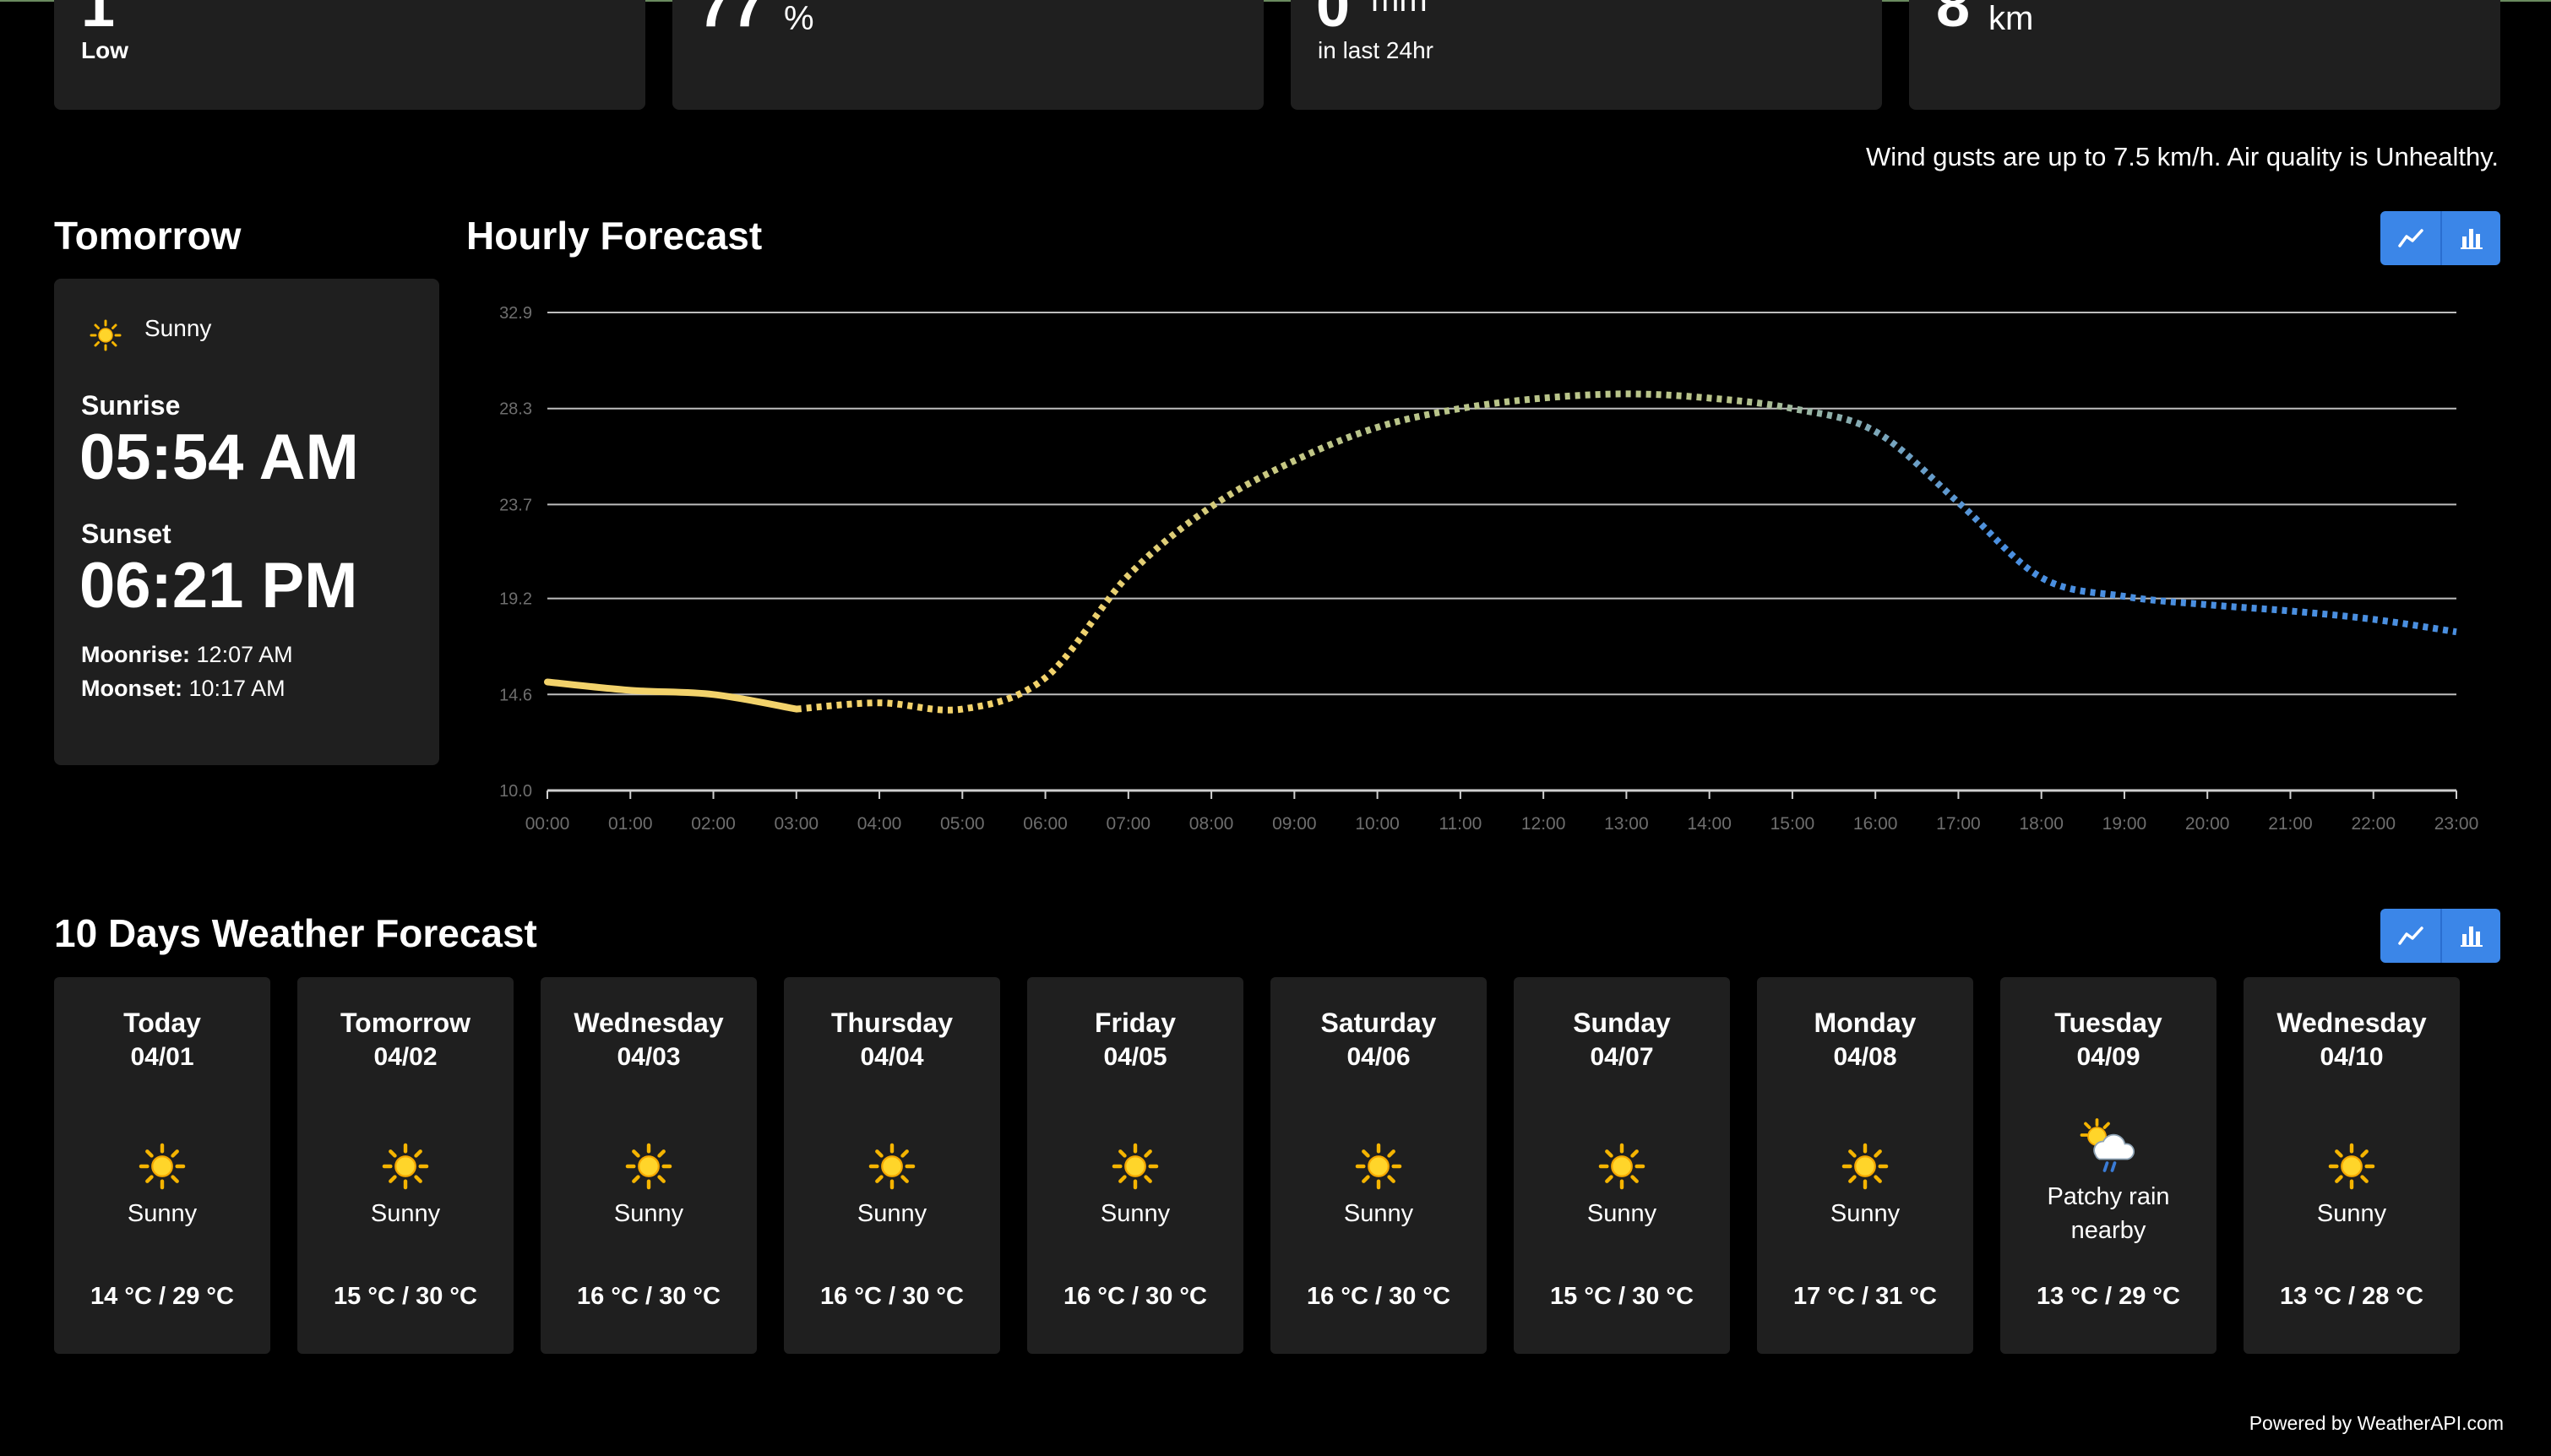  I want to click on x-tick-label: 07:00, so click(1129, 824).